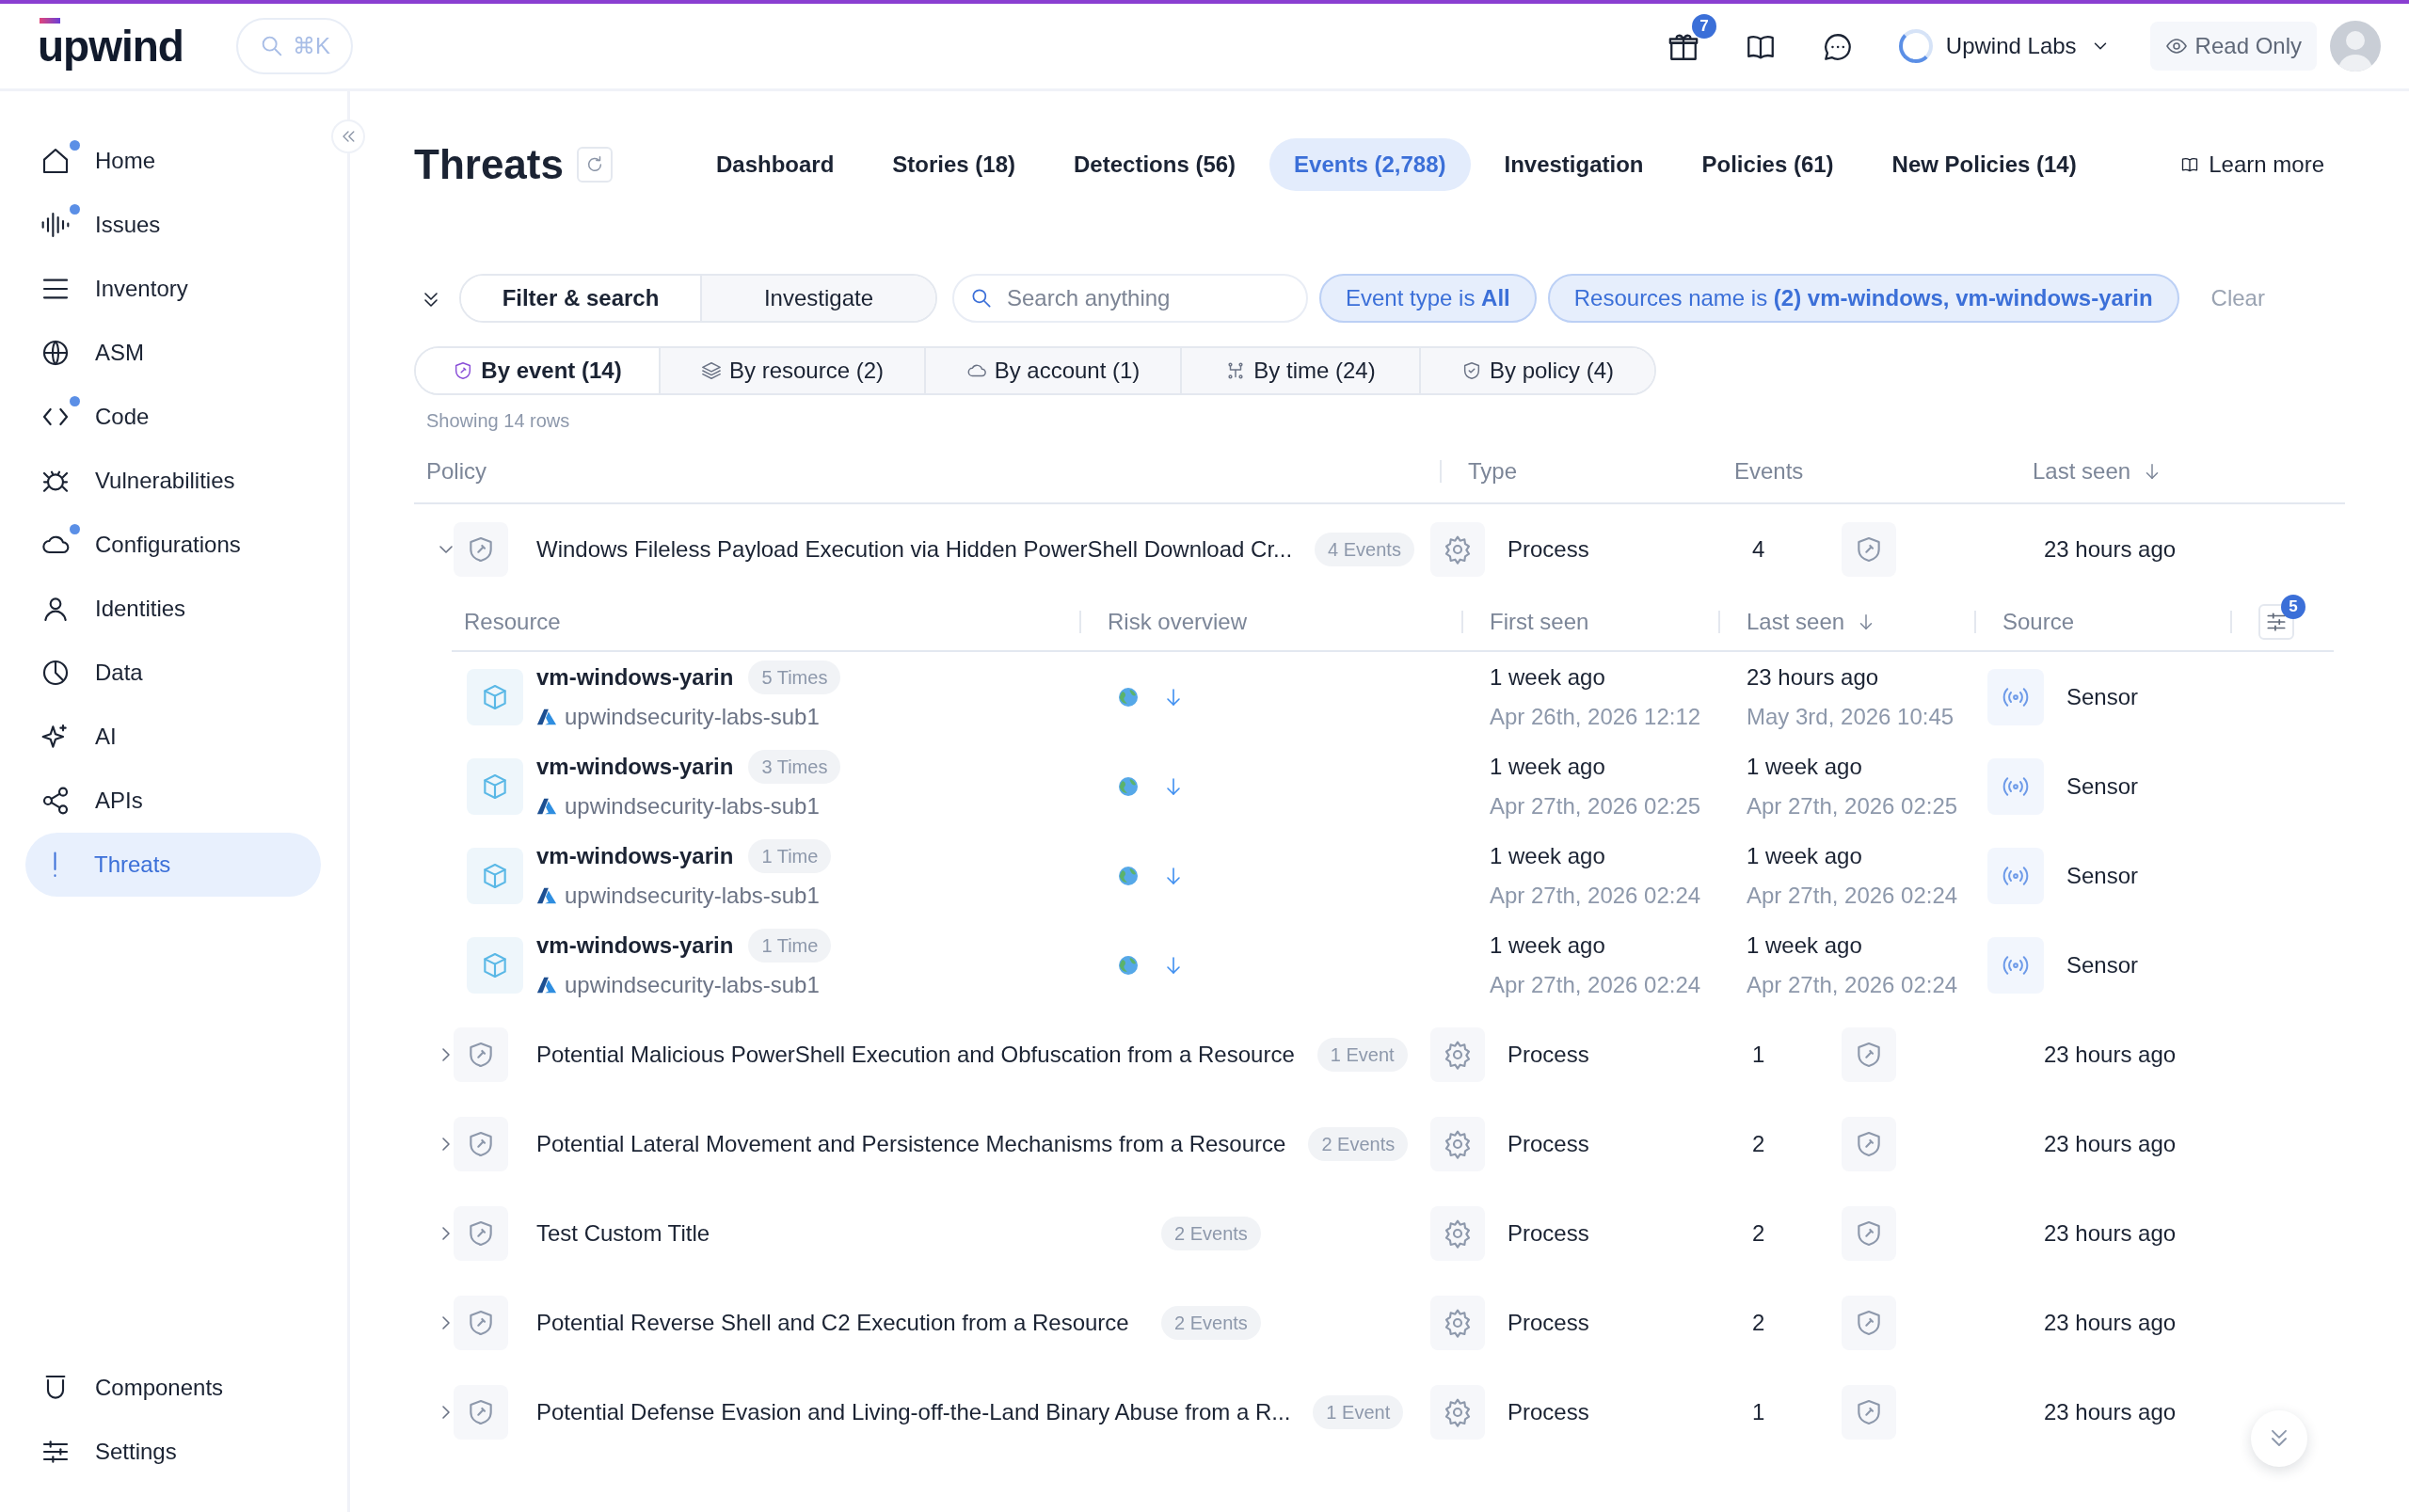 The image size is (2409, 1512). What do you see at coordinates (173, 289) in the screenshot?
I see `sidebar-item: Inventory` at bounding box center [173, 289].